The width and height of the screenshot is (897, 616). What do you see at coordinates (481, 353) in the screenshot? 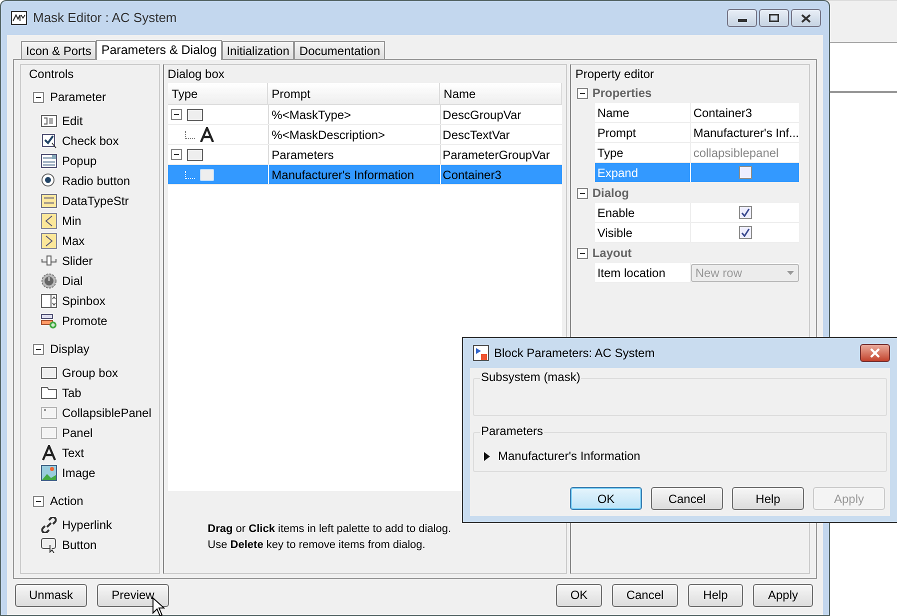
I see `block-icon` at bounding box center [481, 353].